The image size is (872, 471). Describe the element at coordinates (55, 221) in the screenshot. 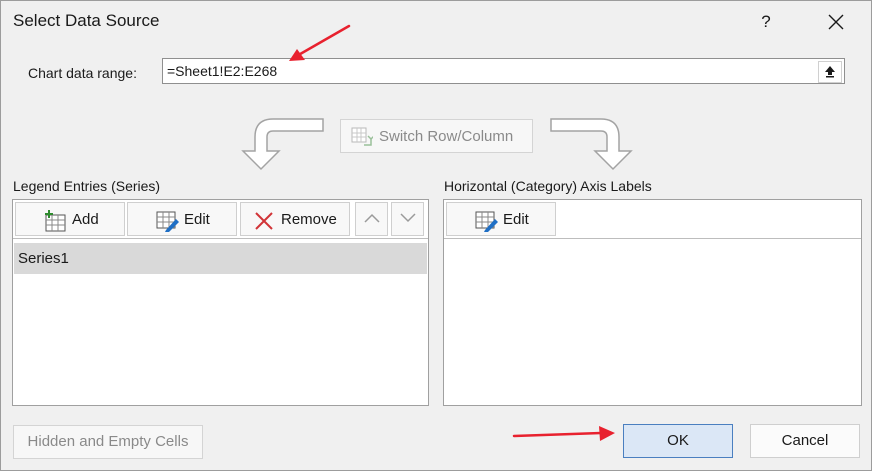

I see `add-series-icon` at that location.